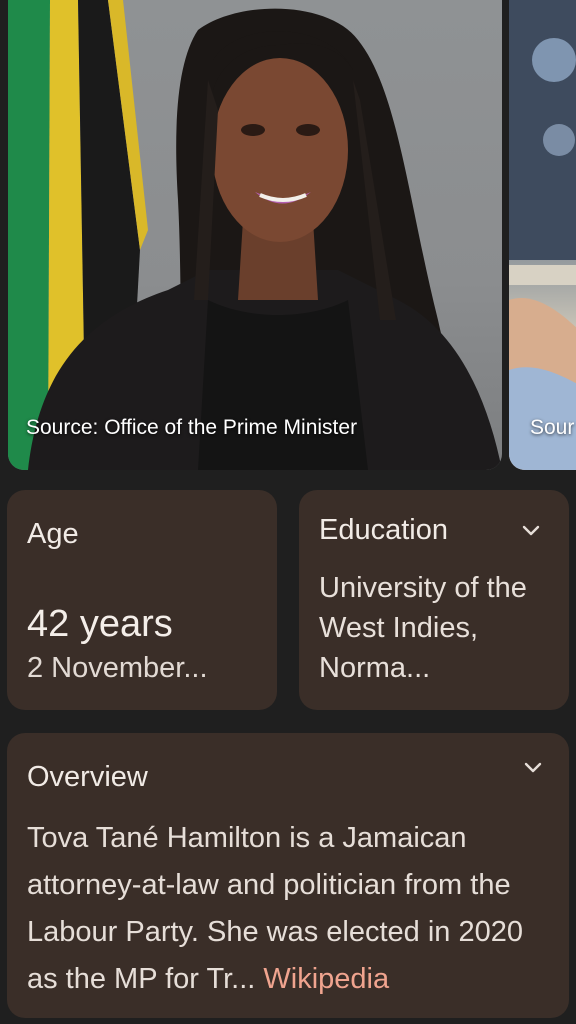  I want to click on overview-card-title: Overview, so click(87, 777).